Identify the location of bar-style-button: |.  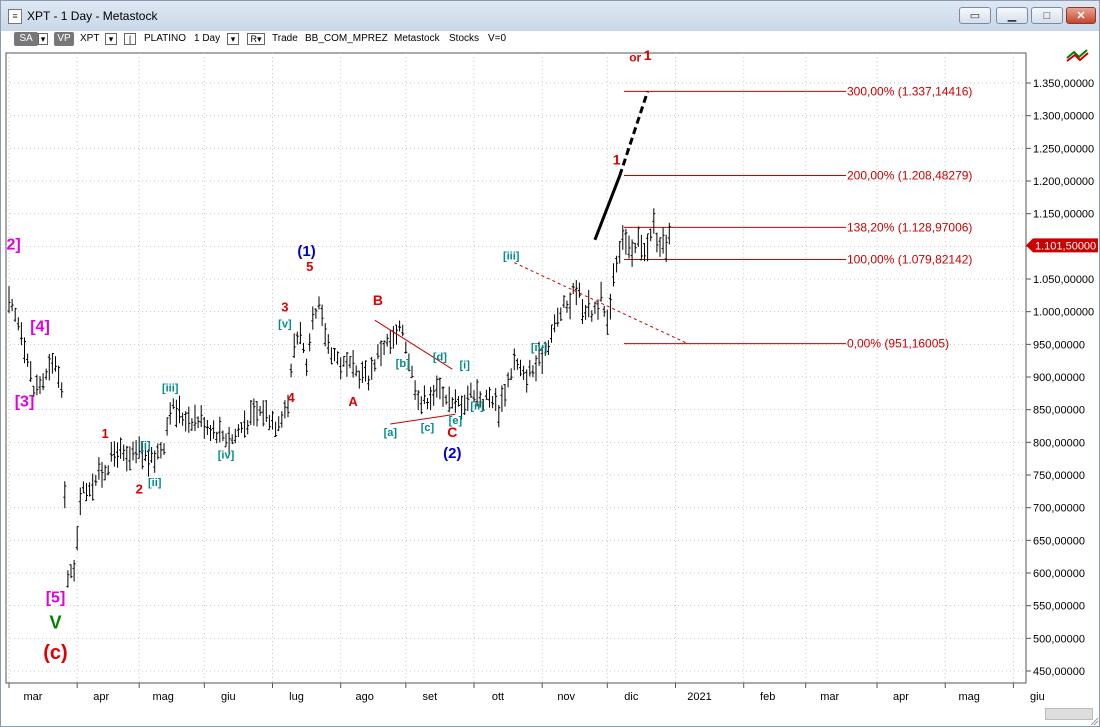
(130, 39).